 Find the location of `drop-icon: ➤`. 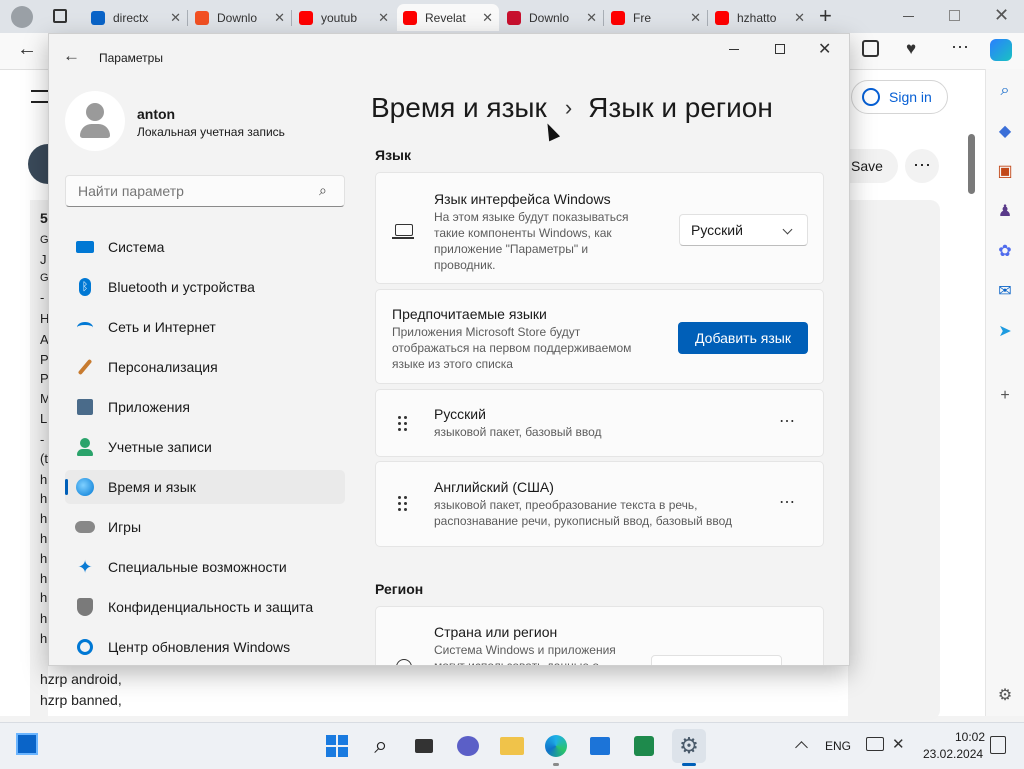

drop-icon: ➤ is located at coordinates (1005, 332).